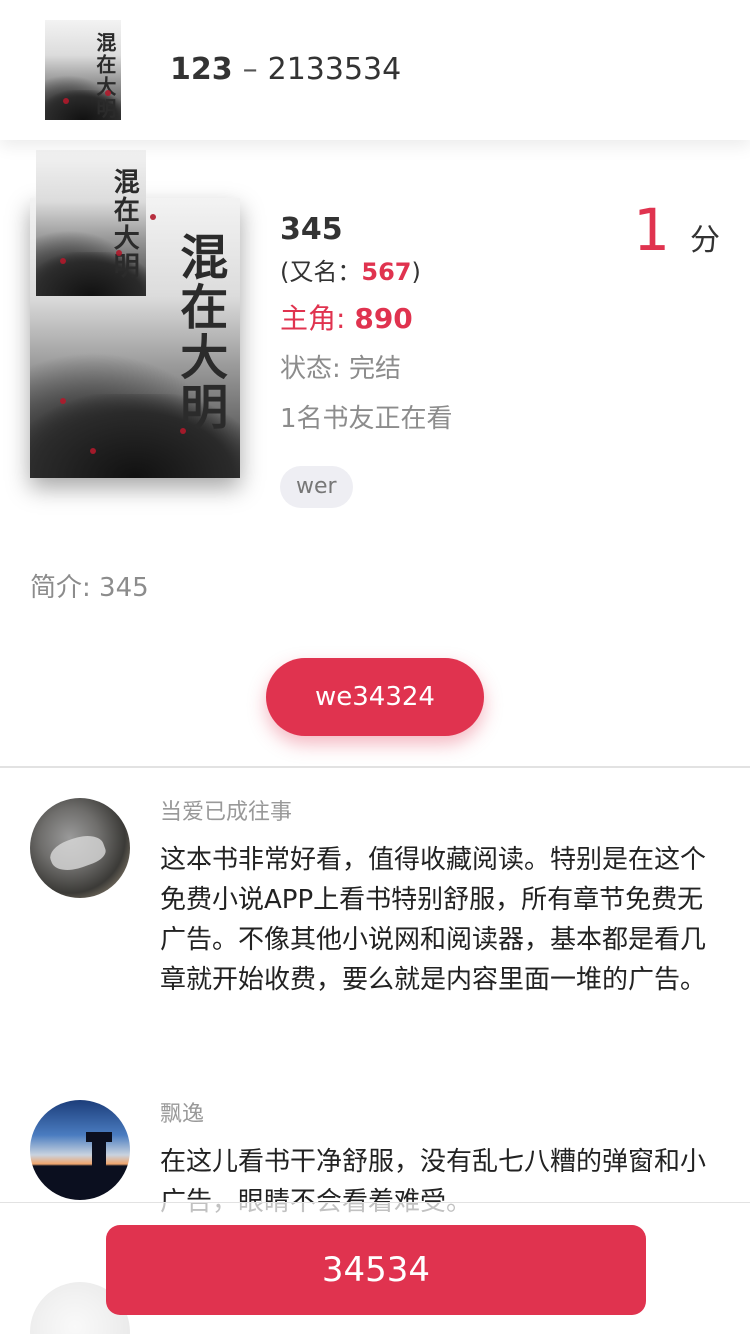 The height and width of the screenshot is (1334, 750). What do you see at coordinates (317, 318) in the screenshot?
I see `lead-label: 主角:` at bounding box center [317, 318].